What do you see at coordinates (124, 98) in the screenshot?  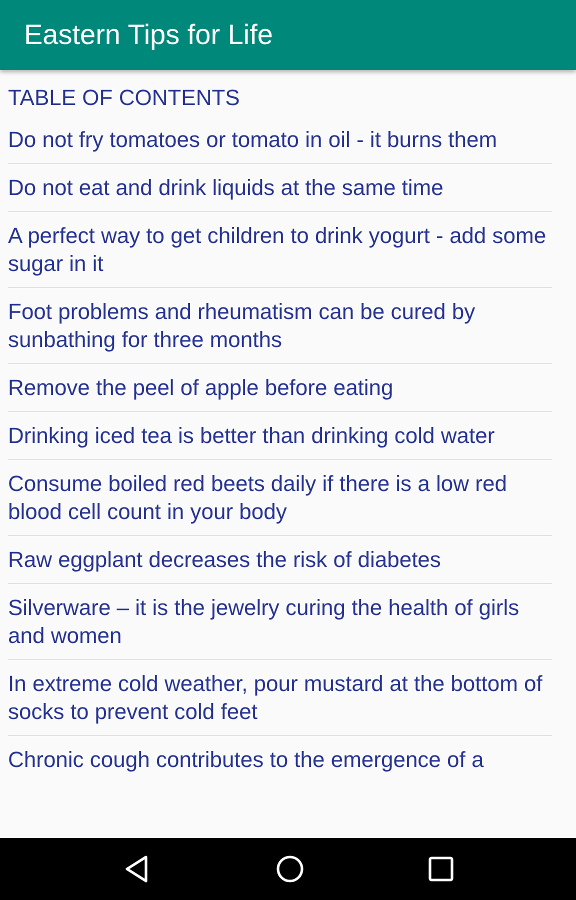 I see `section-heading: TABLE OF CONTENTS` at bounding box center [124, 98].